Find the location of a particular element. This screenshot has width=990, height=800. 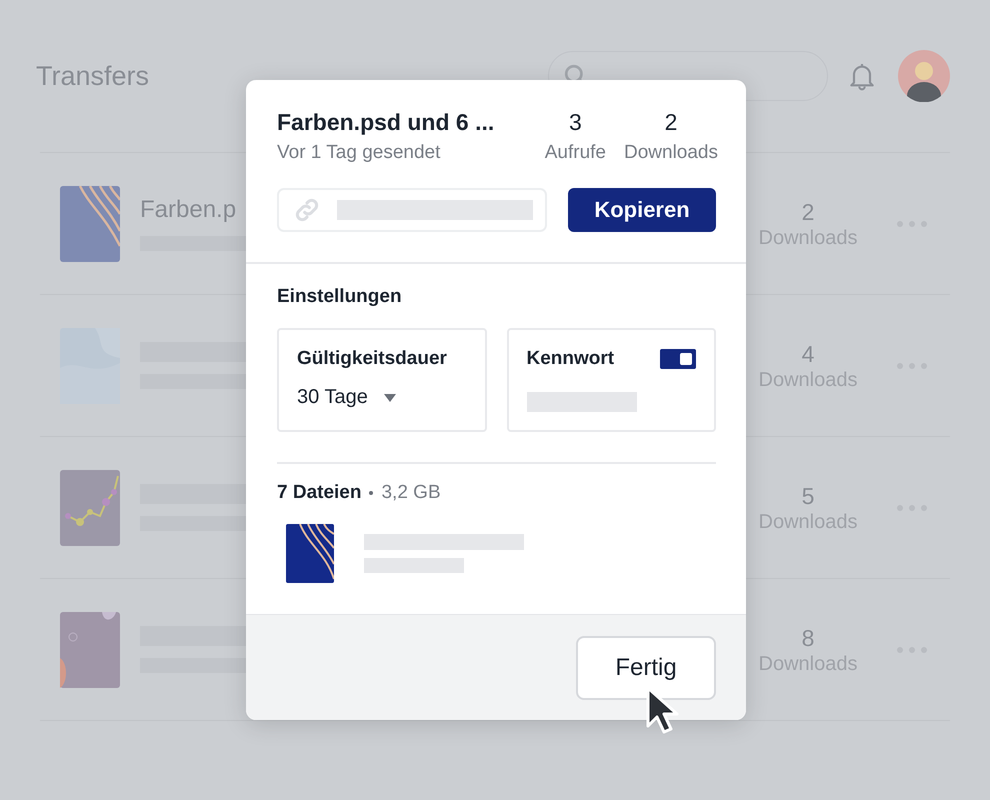

expiry-dropdown: 30 Tage is located at coordinates (346, 397).